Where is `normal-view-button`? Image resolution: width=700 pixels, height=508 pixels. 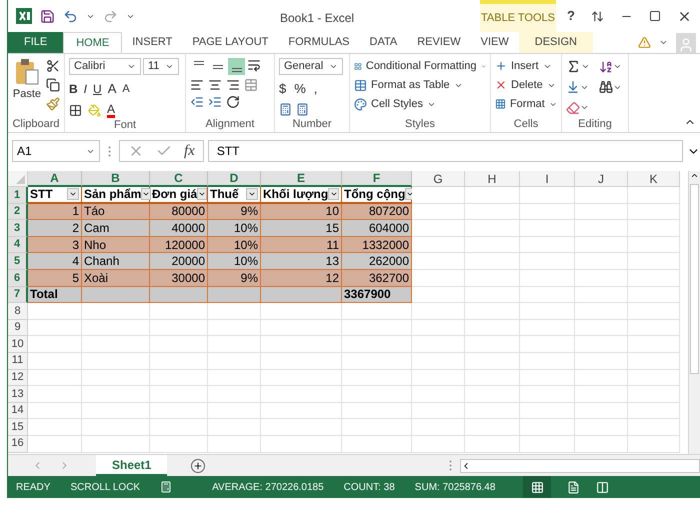 normal-view-button is located at coordinates (537, 487).